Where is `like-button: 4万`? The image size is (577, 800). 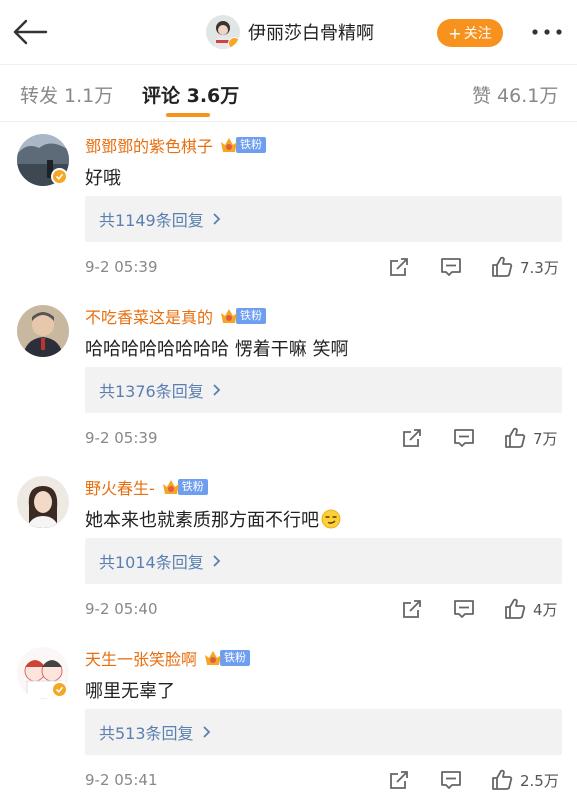
like-button: 4万 is located at coordinates (530, 609).